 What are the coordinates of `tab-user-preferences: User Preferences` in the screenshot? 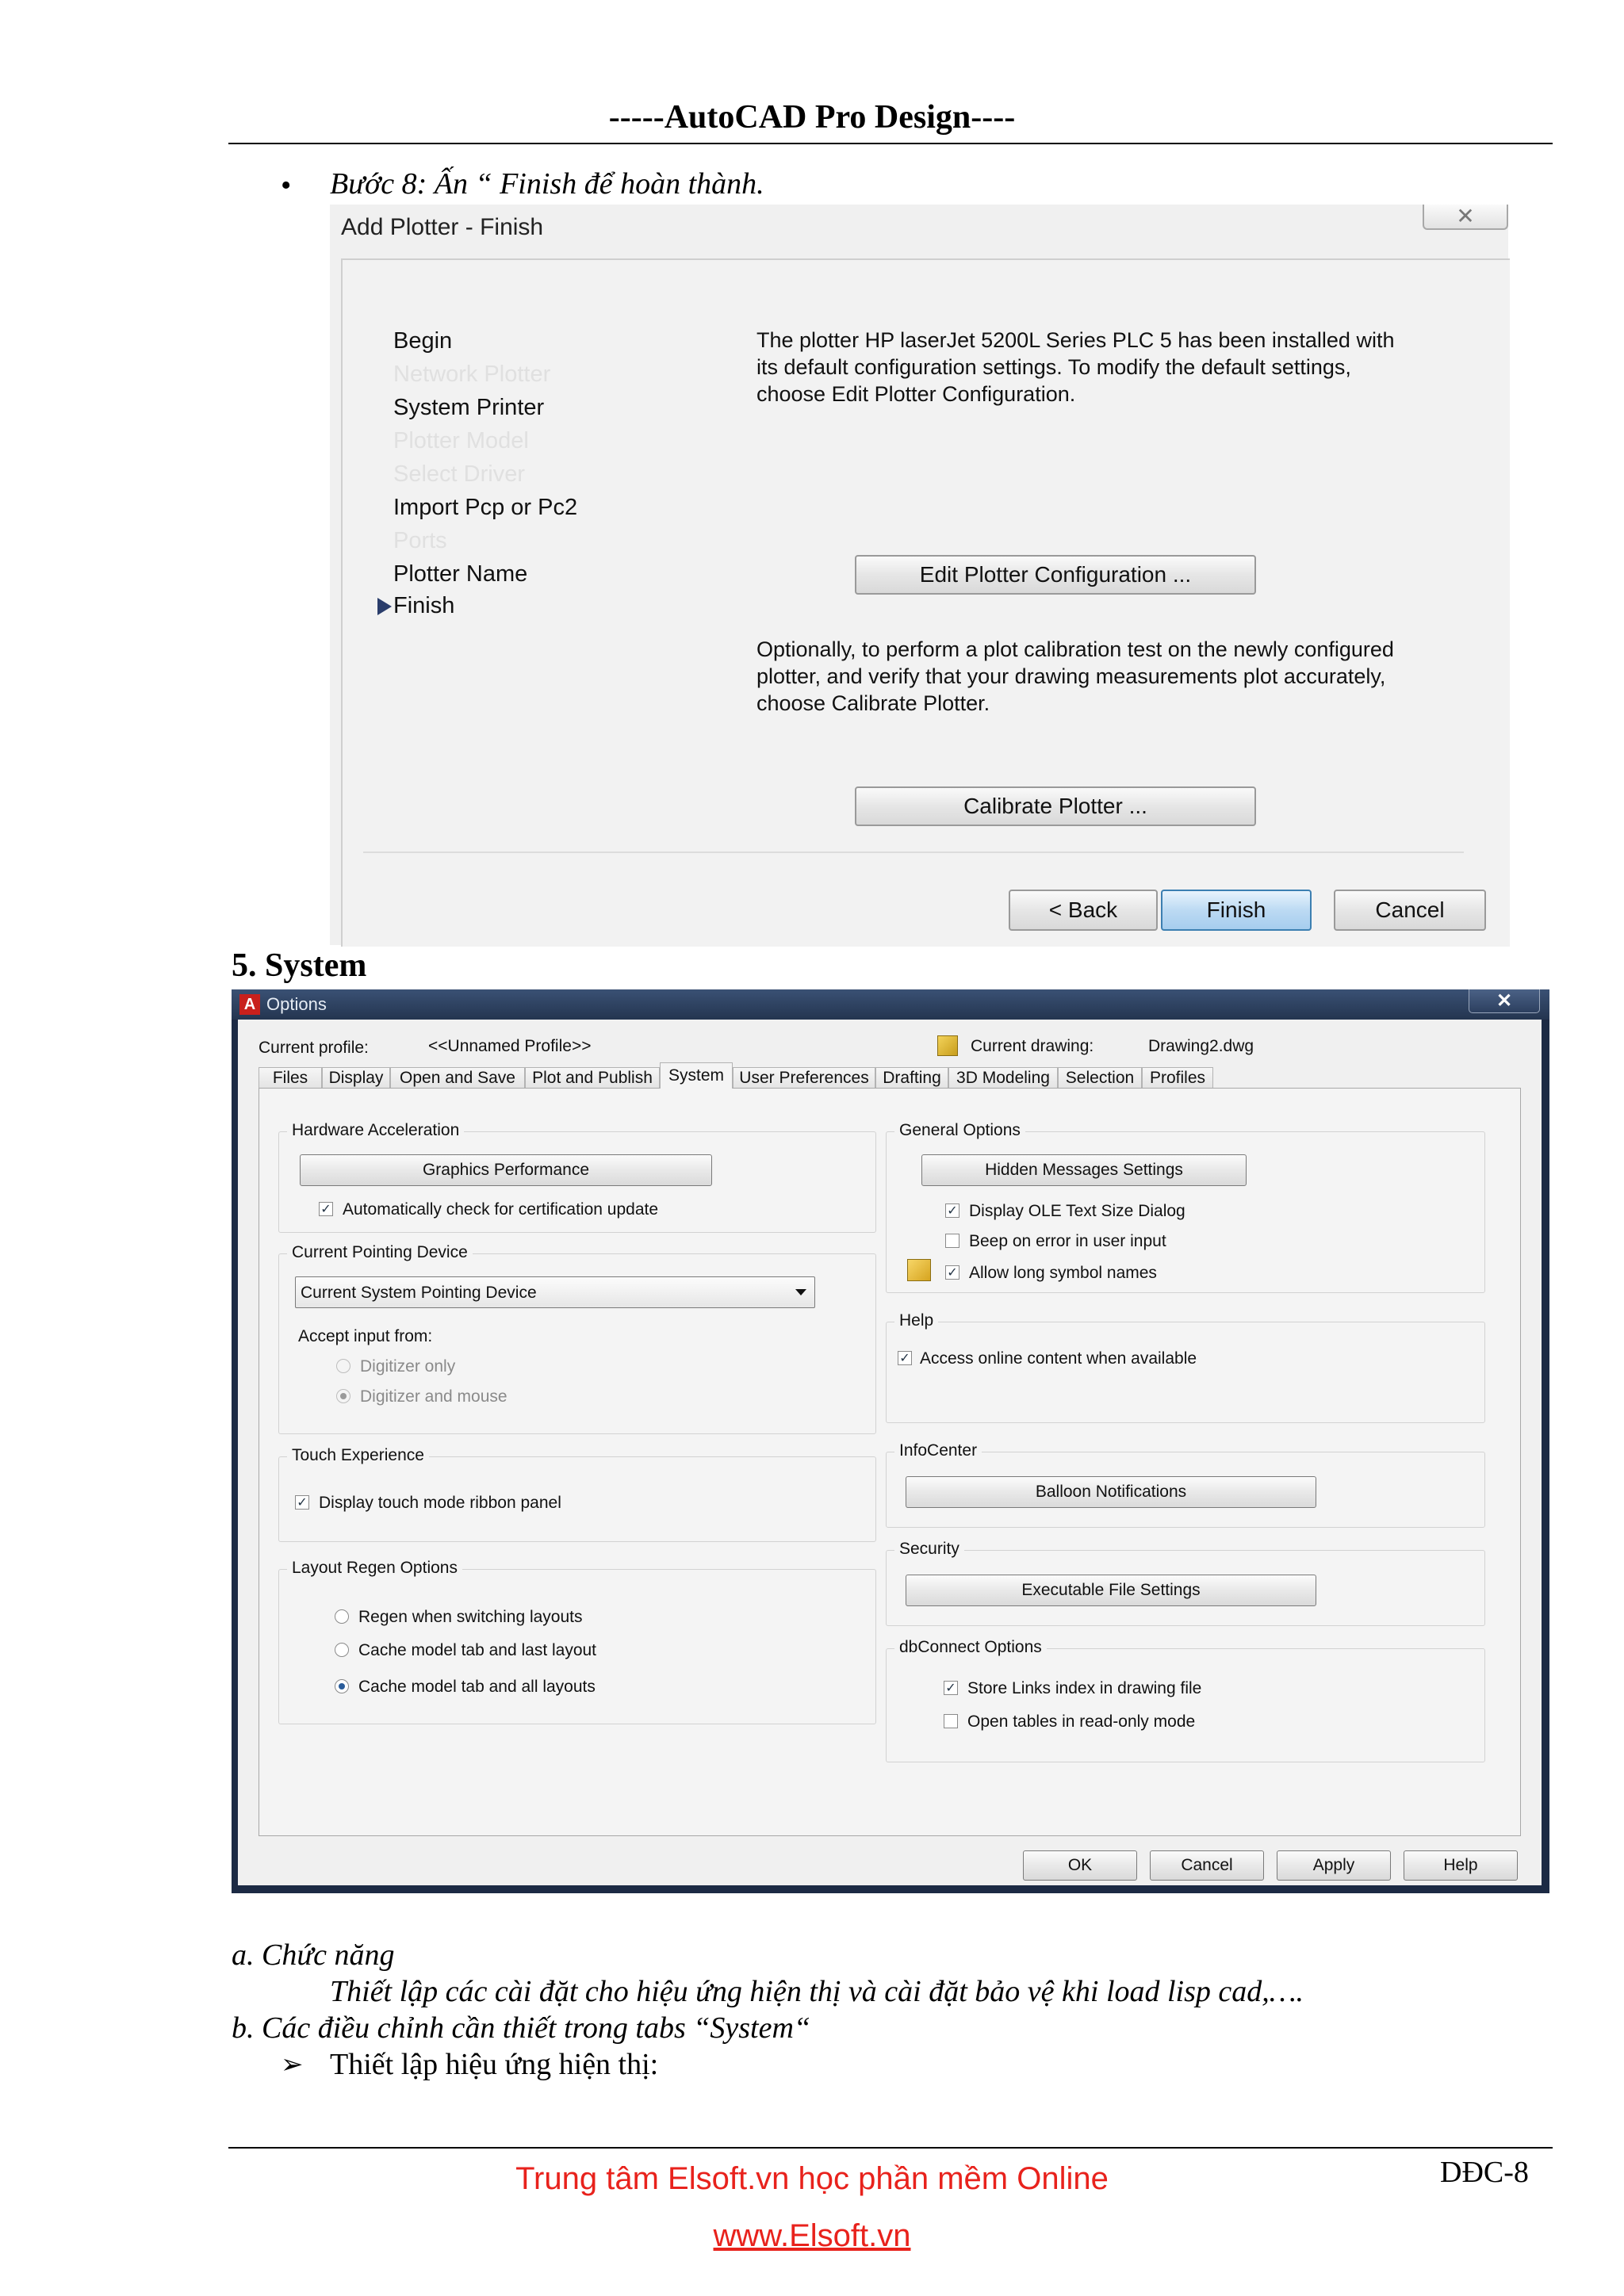 It's located at (804, 1077).